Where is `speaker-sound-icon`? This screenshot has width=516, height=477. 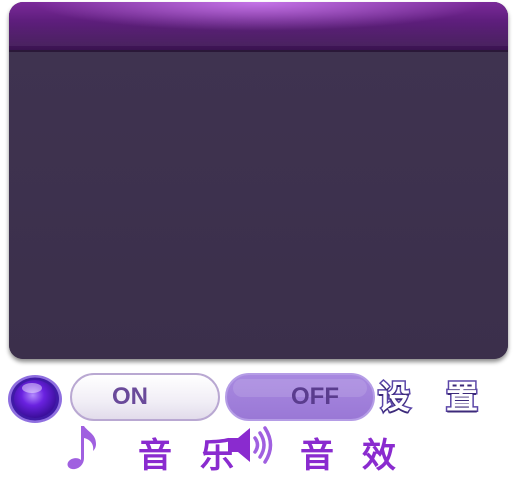 speaker-sound-icon is located at coordinates (251, 445).